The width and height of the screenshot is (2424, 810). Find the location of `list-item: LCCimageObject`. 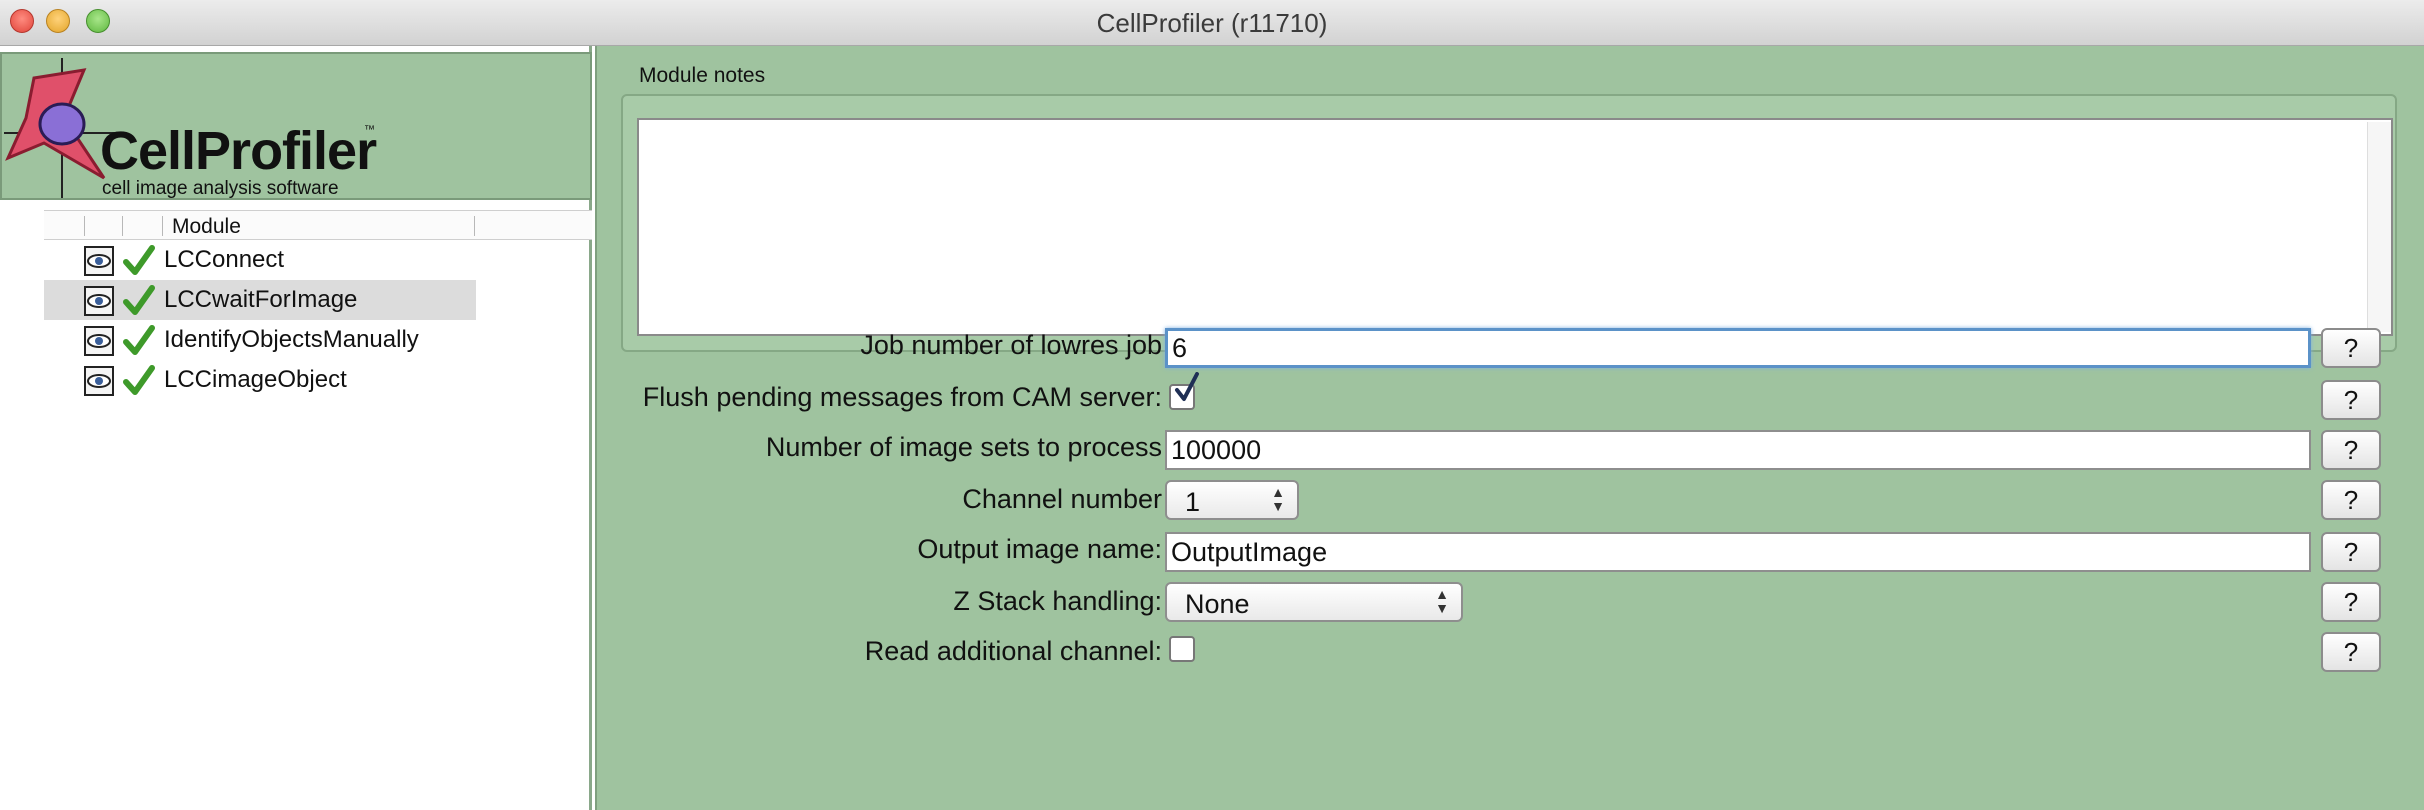

list-item: LCCimageObject is located at coordinates (318, 380).